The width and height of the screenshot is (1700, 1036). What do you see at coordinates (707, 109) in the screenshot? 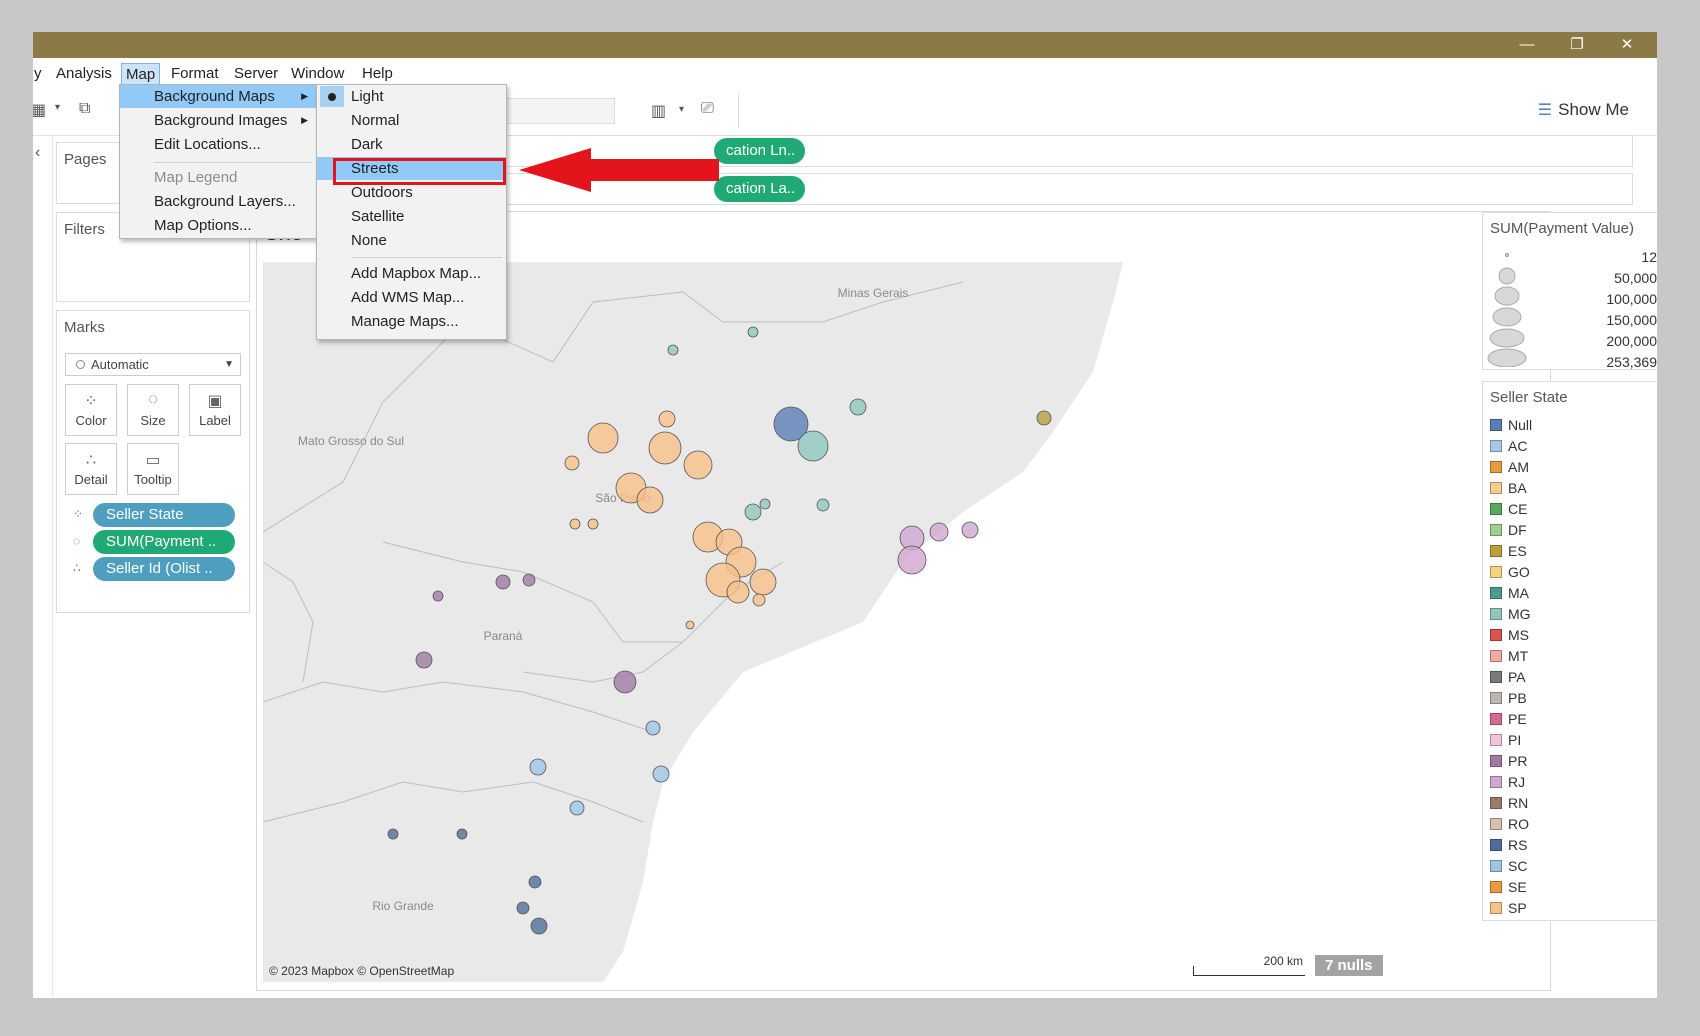
I see `presentation-icon: ⎚` at bounding box center [707, 109].